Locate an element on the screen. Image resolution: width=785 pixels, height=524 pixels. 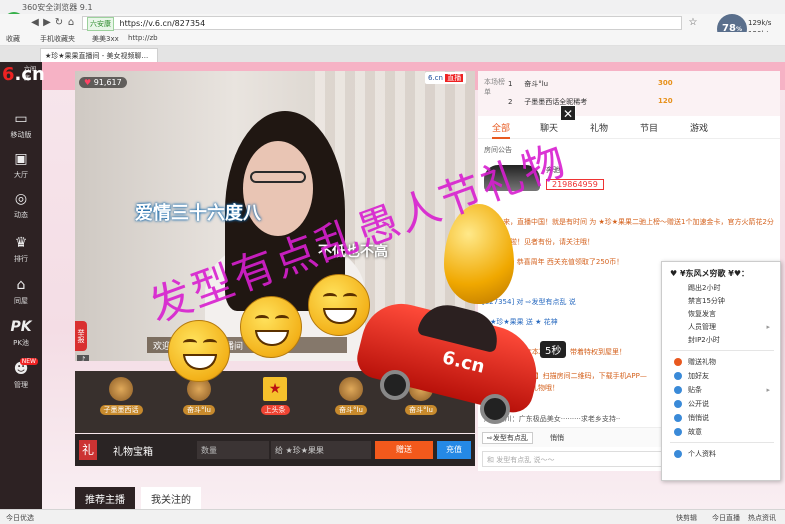
menu-public-say: 公开说 is located at coordinates (721, 404).